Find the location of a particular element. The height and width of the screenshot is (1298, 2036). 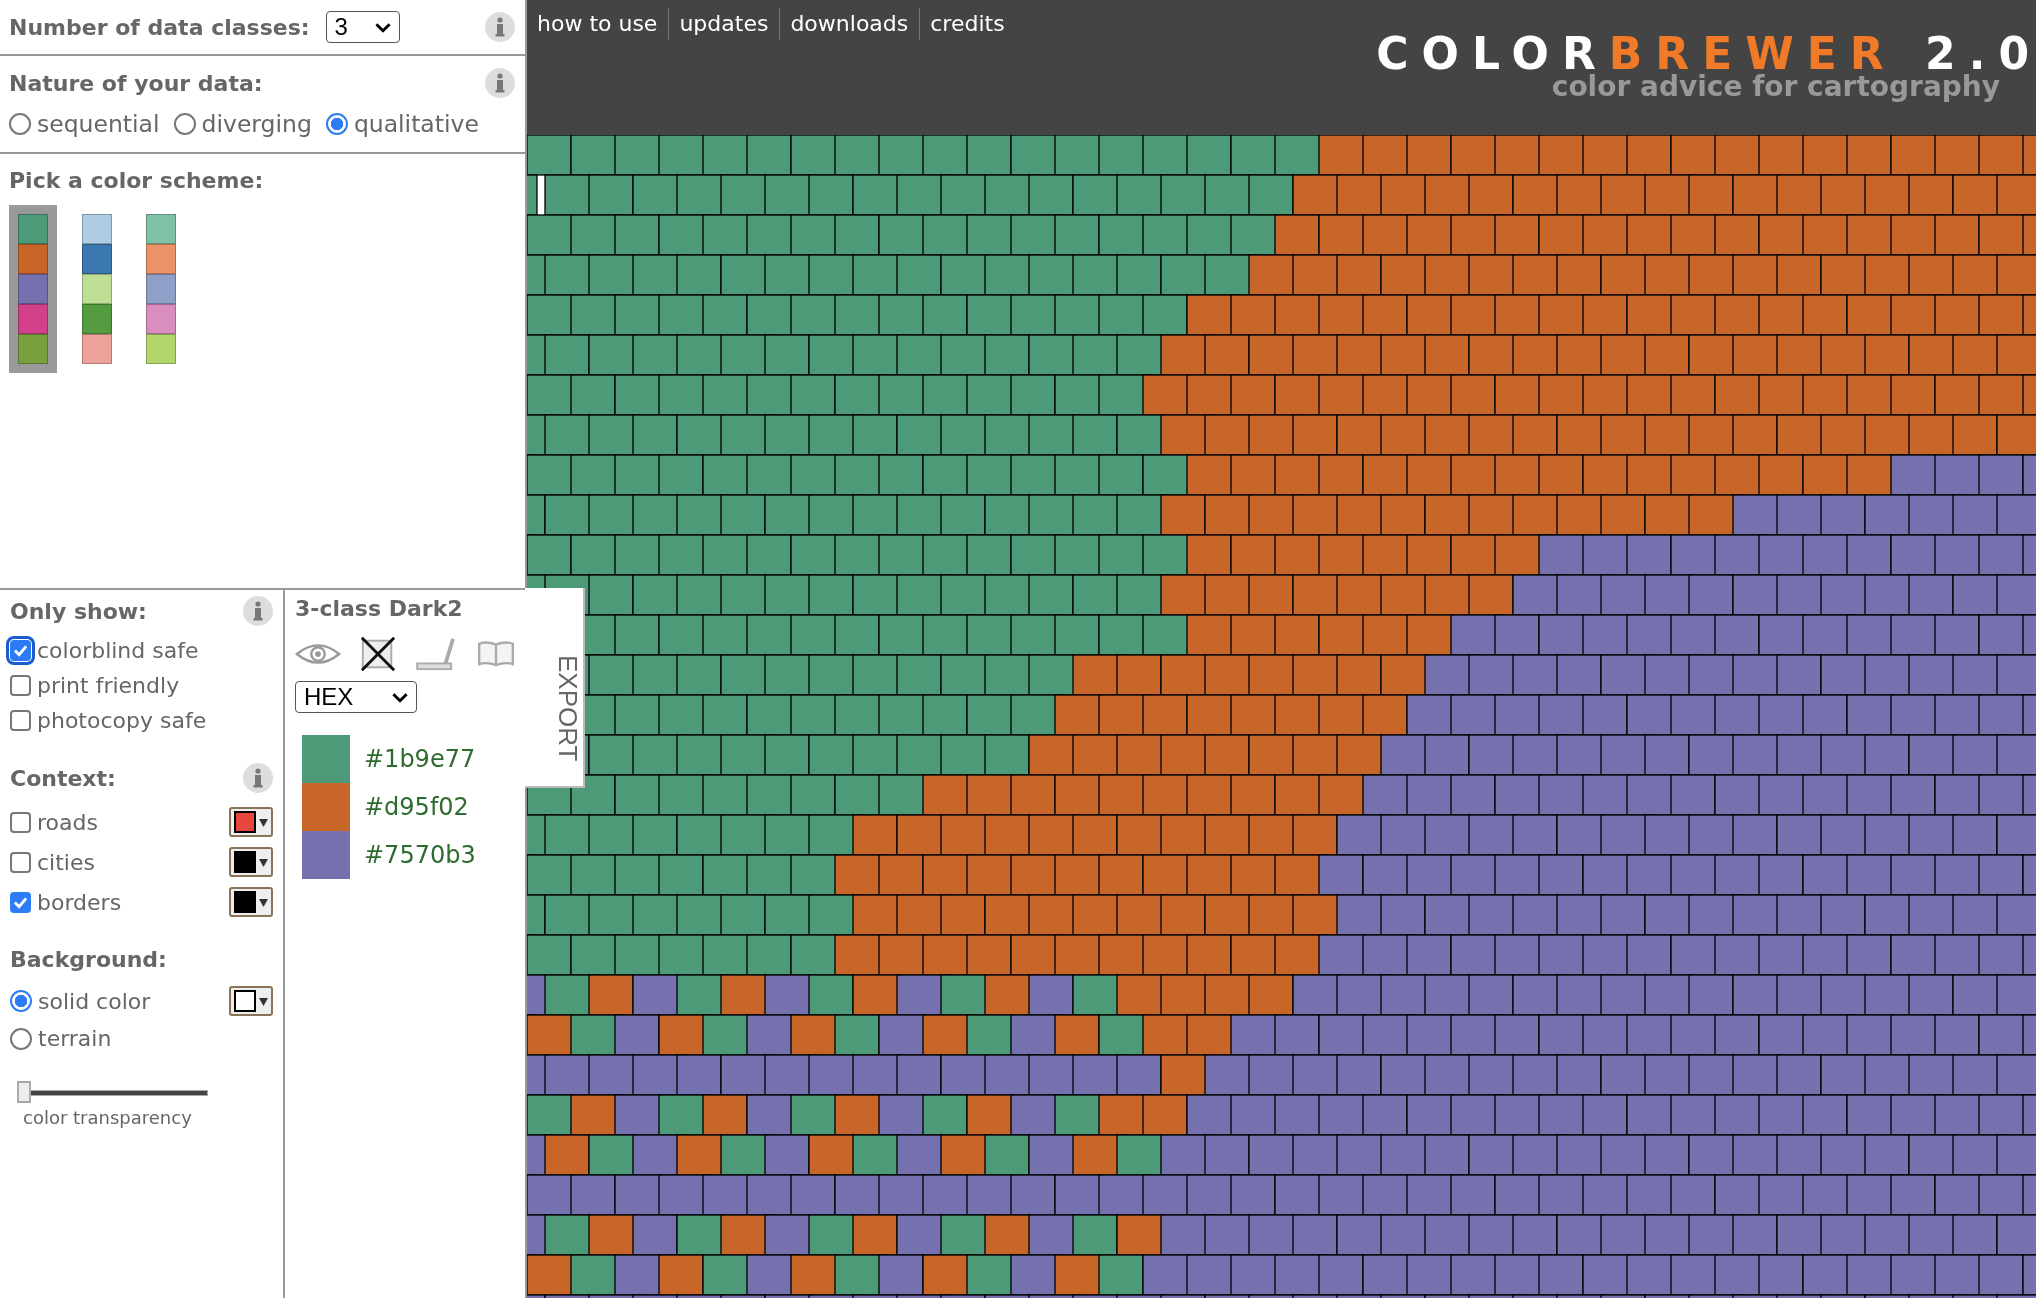

export-tab: EXPORT is located at coordinates (555, 688).